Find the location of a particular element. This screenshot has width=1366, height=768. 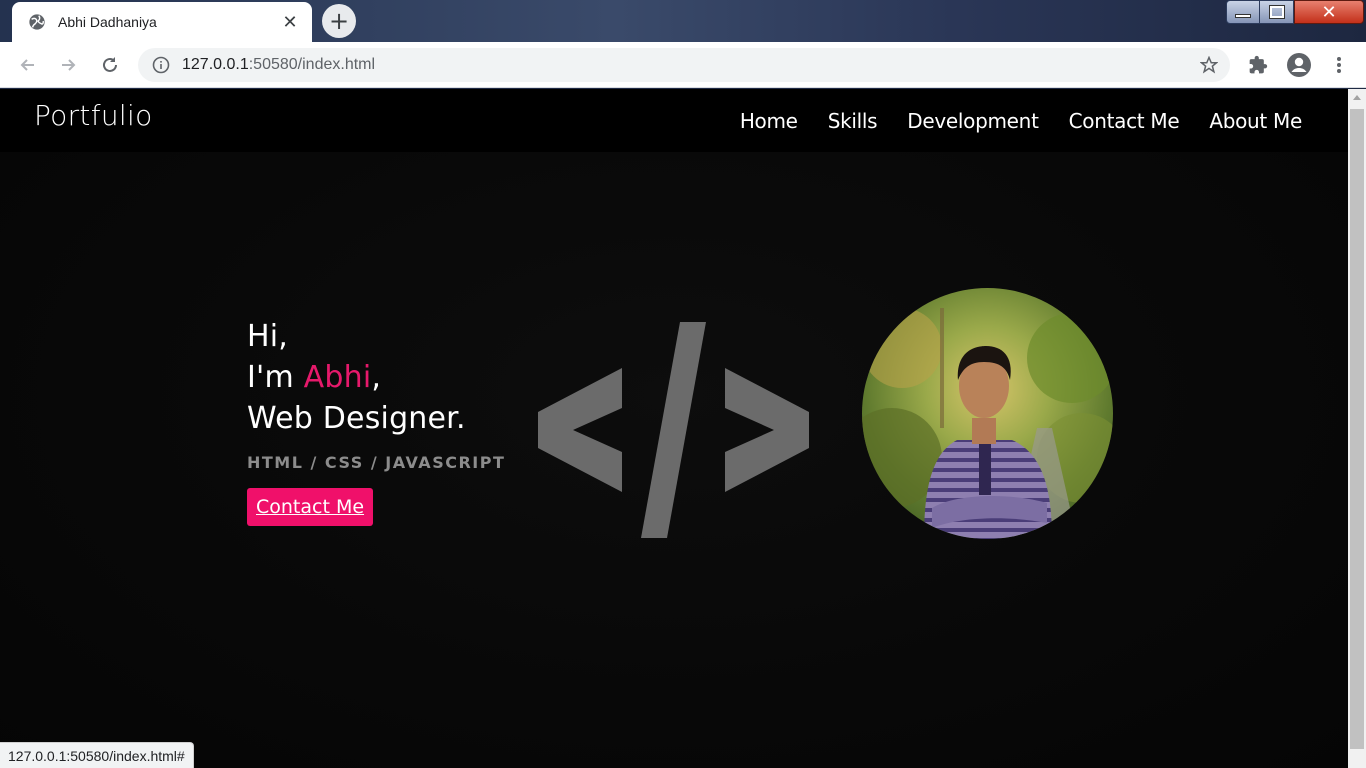

forward-button is located at coordinates (68, 65).